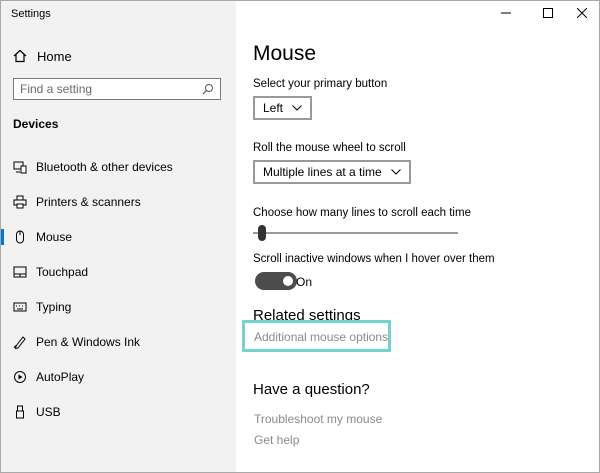 This screenshot has width=600, height=473. What do you see at coordinates (104, 166) in the screenshot?
I see `sidebar-item-label: Bluetooth & other devices` at bounding box center [104, 166].